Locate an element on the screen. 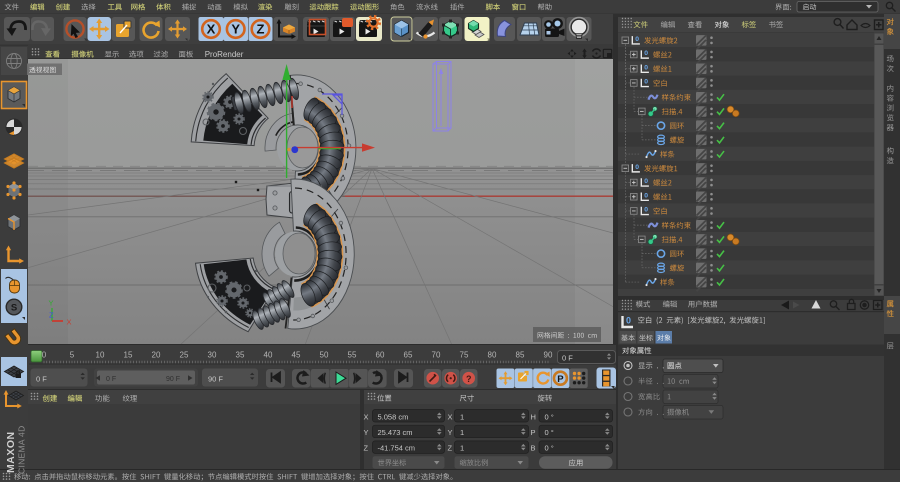  svg-text: 45 is located at coordinates (296, 354).